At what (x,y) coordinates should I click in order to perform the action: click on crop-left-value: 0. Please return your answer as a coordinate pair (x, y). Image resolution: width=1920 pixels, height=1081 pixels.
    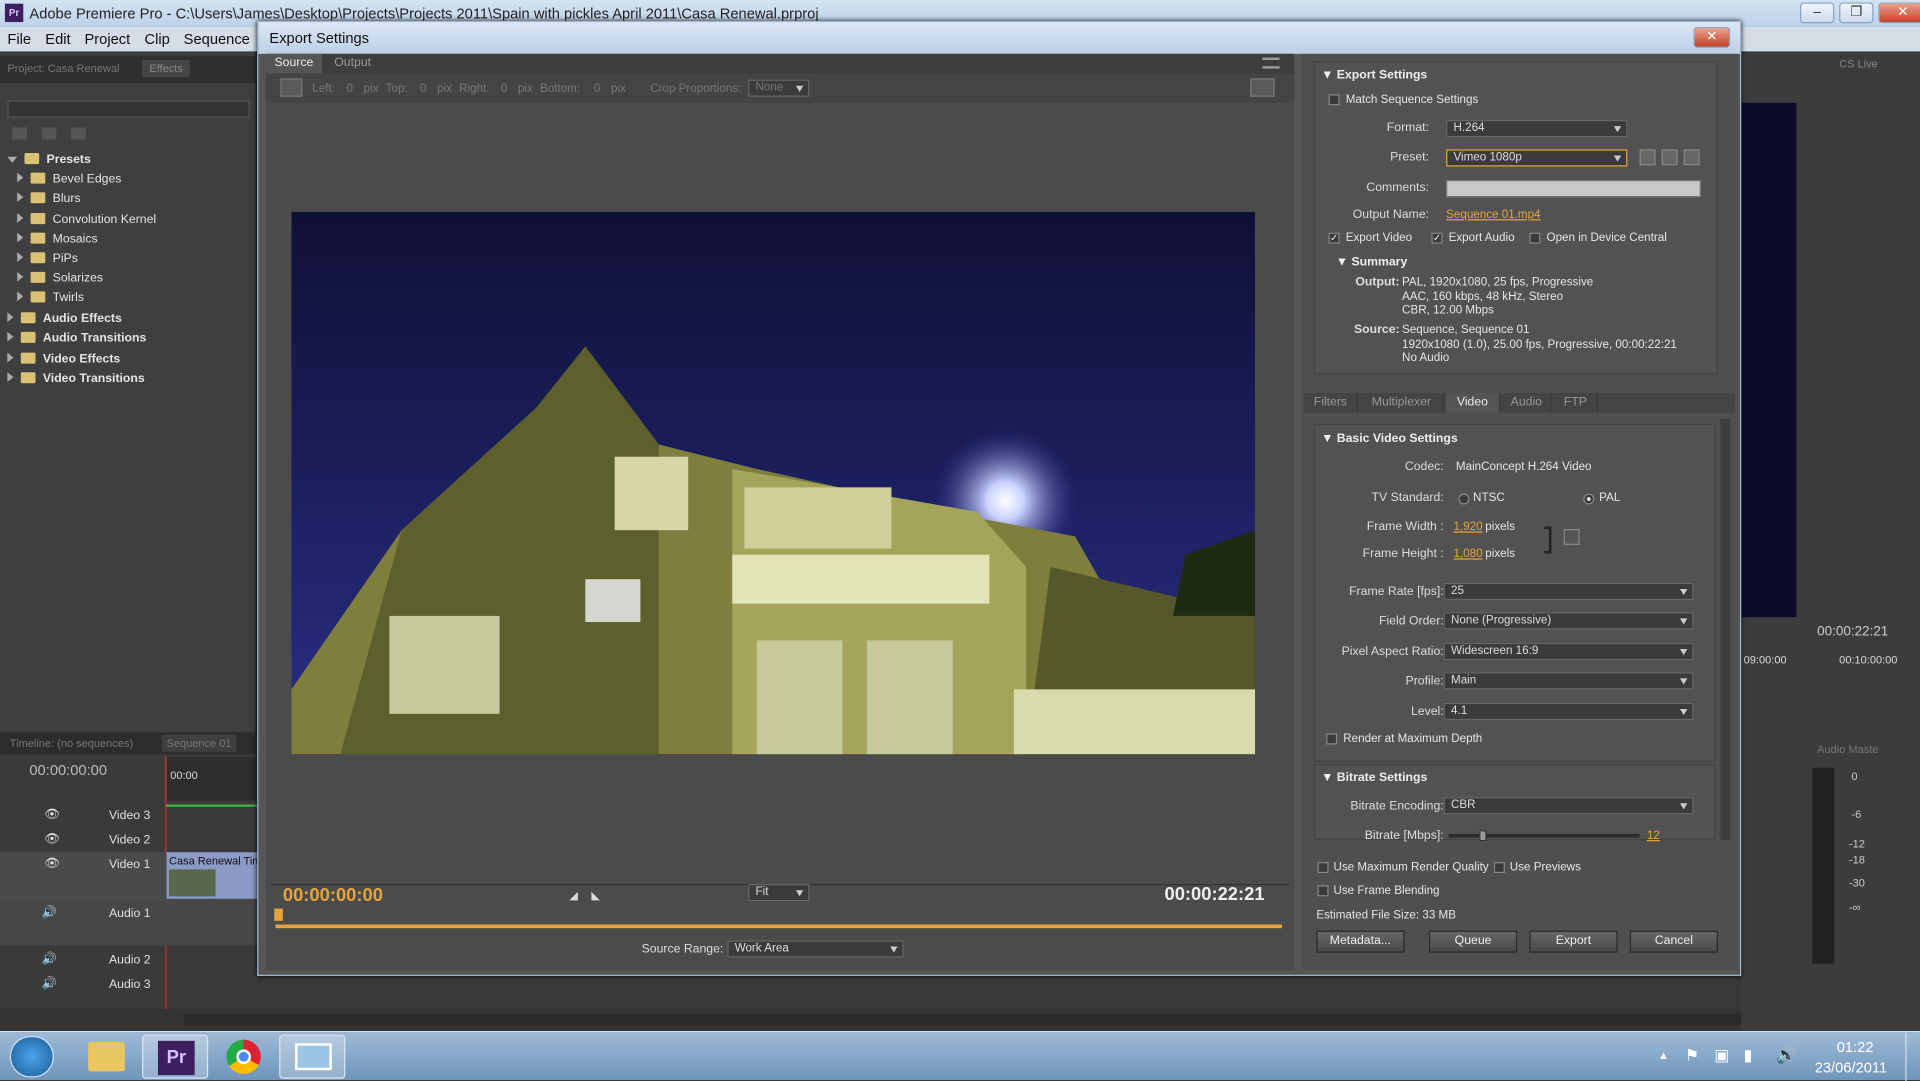
    Looking at the image, I should click on (350, 88).